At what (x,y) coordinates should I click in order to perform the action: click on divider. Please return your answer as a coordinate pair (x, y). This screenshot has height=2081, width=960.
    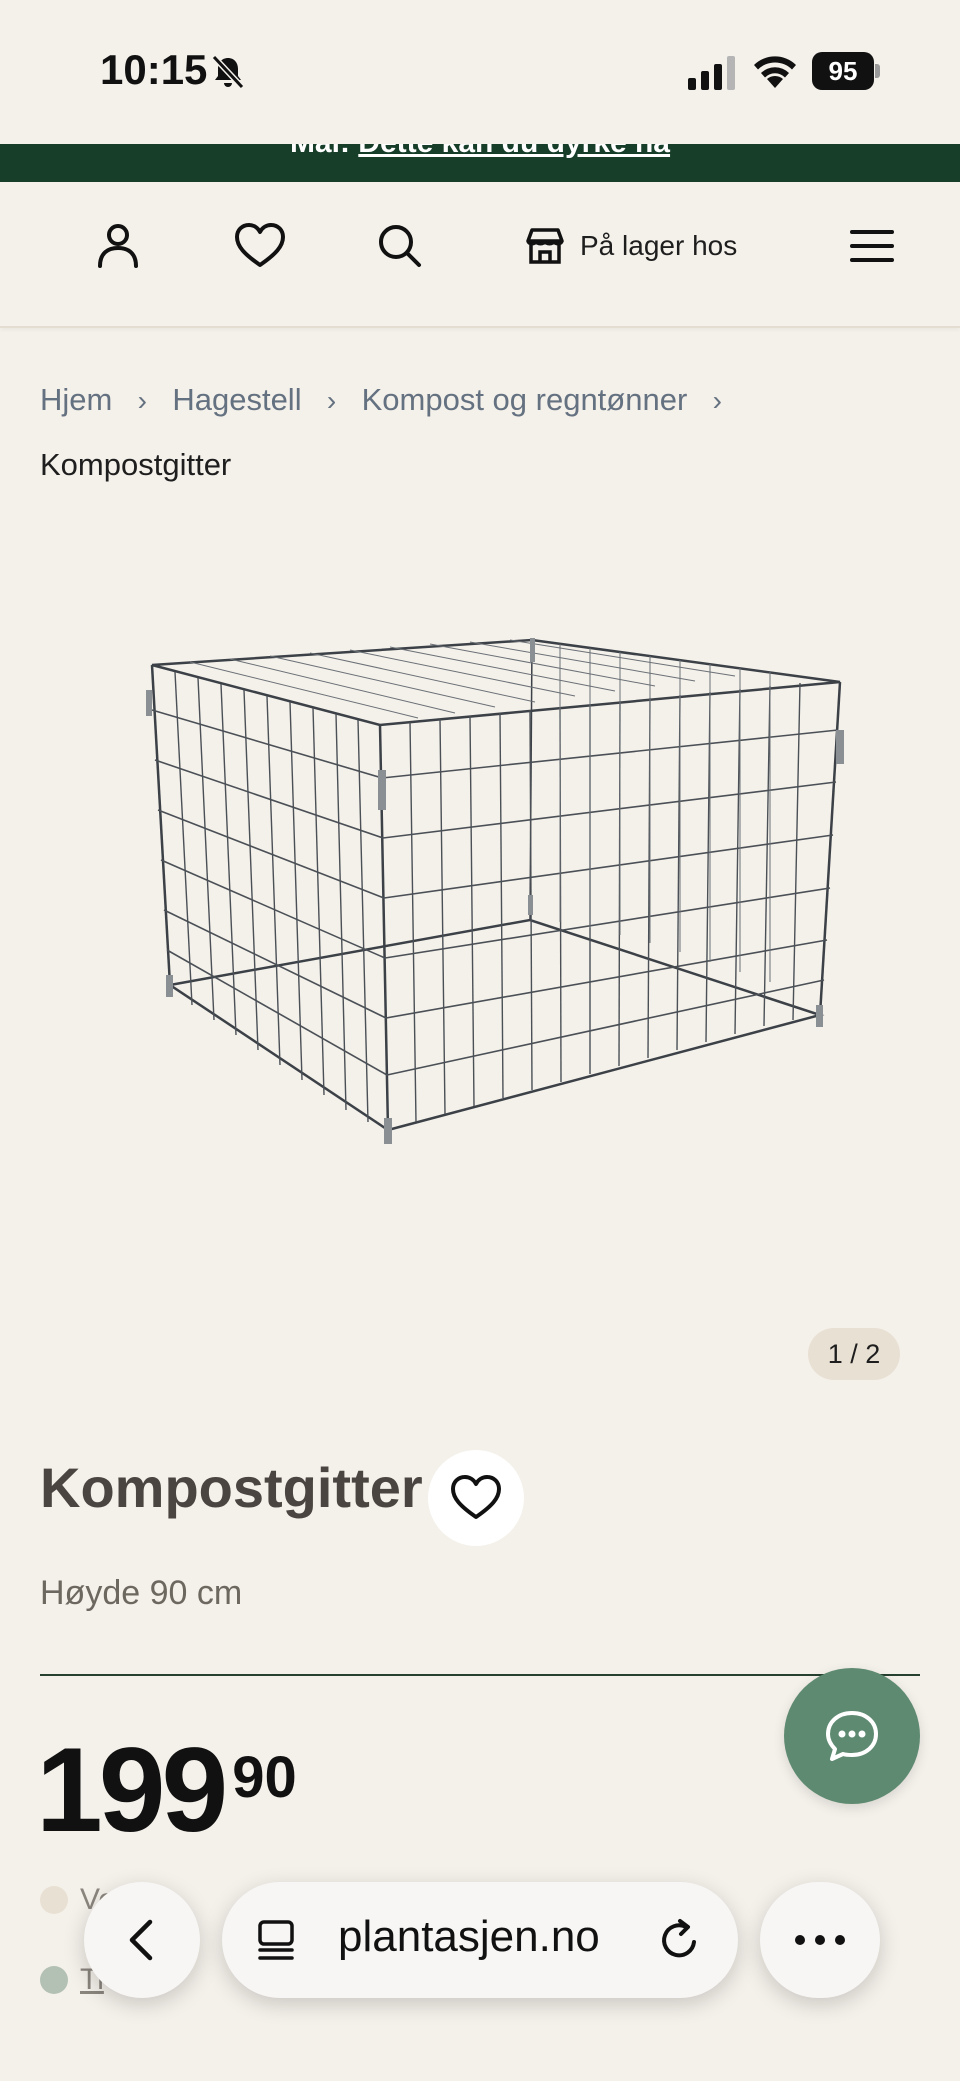
    Looking at the image, I should click on (480, 1675).